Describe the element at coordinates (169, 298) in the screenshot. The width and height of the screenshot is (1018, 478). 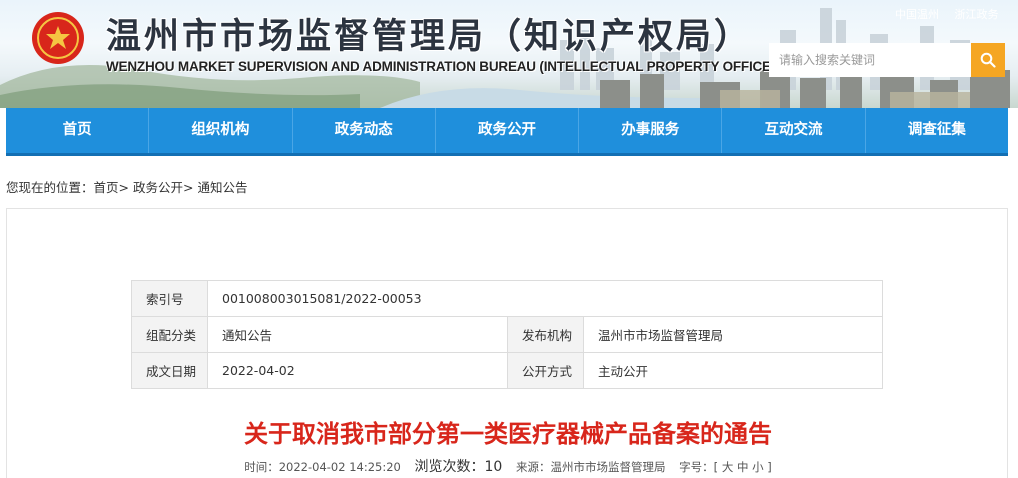
I see `index-label: 索引号` at that location.